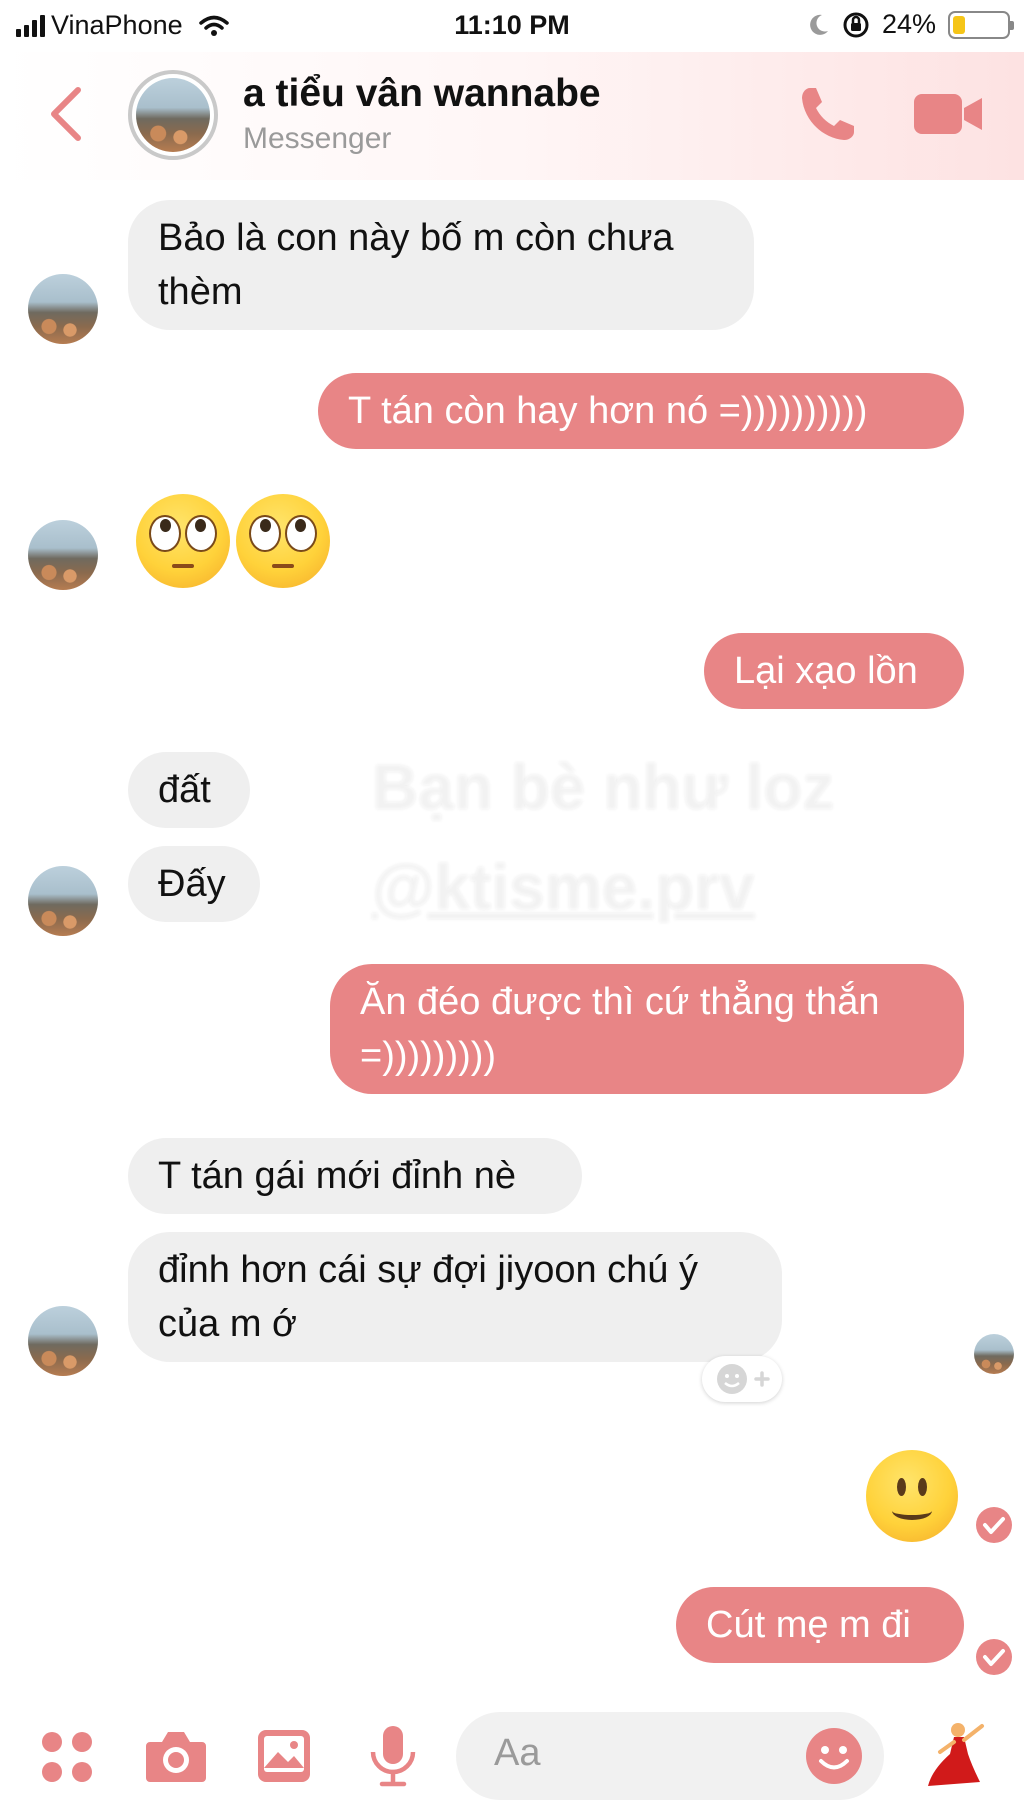 The height and width of the screenshot is (1820, 1024). Describe the element at coordinates (194, 884) in the screenshot. I see `message-bubble-incoming: Đấy` at that location.